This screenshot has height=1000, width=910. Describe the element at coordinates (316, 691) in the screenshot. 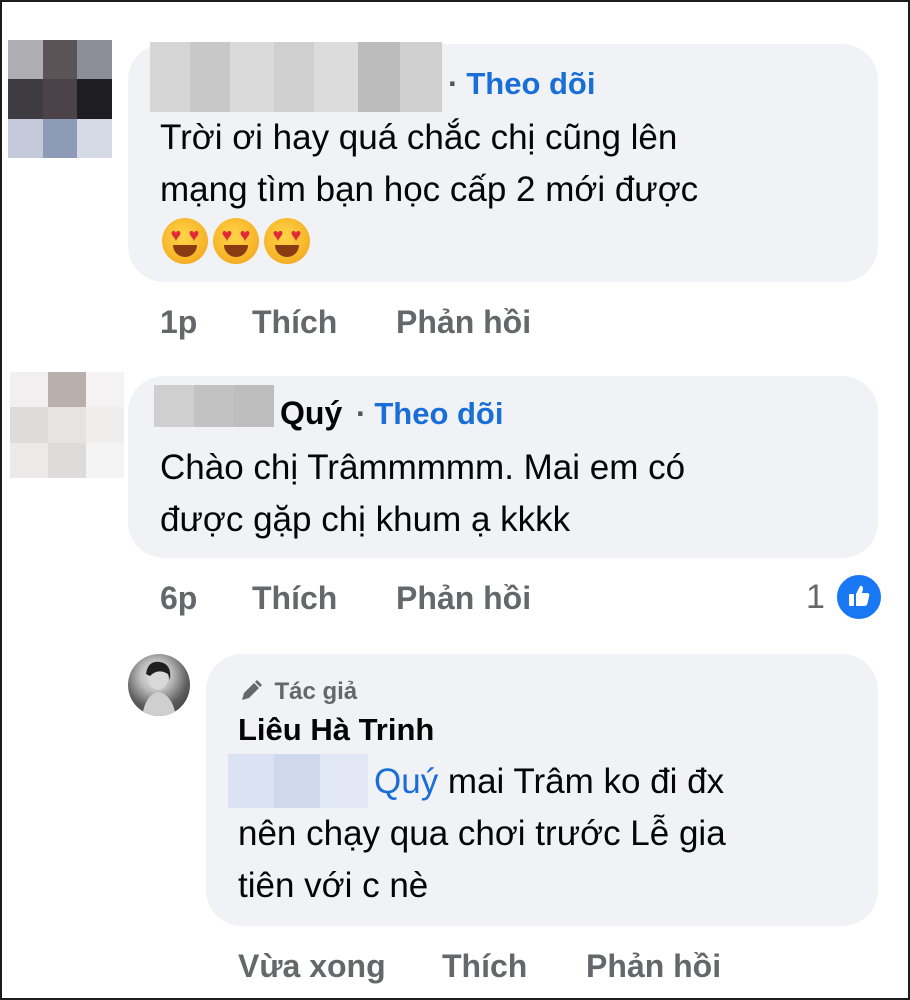

I see `author-badge-label: Tác giả` at that location.